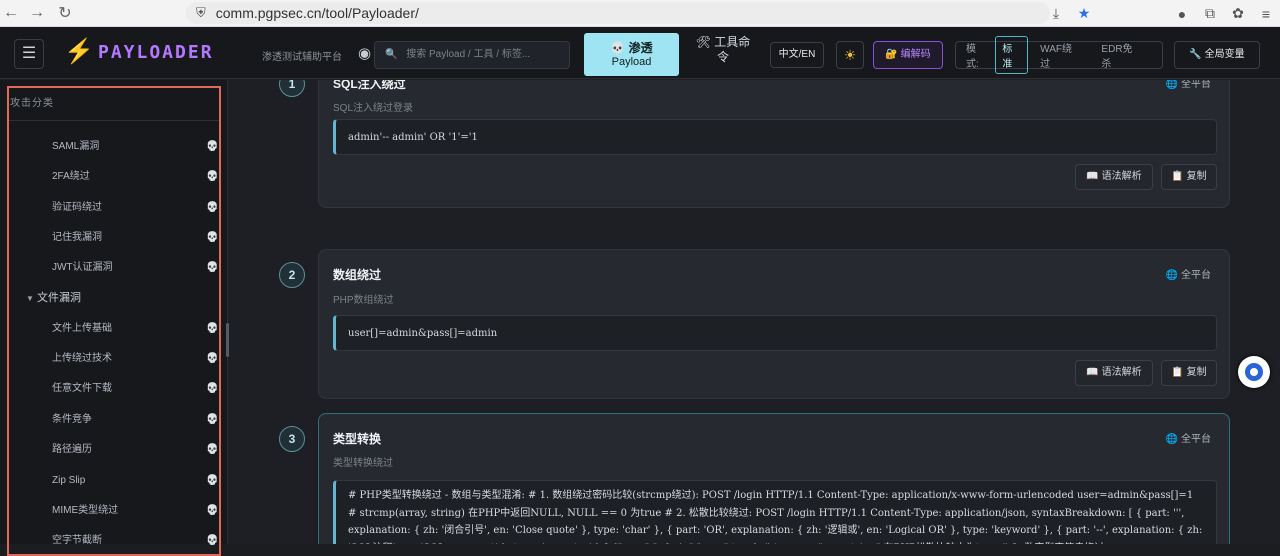  What do you see at coordinates (137, 389) in the screenshot?
I see `sidebar-item-file-download: 任意文件下载 💀` at bounding box center [137, 389].